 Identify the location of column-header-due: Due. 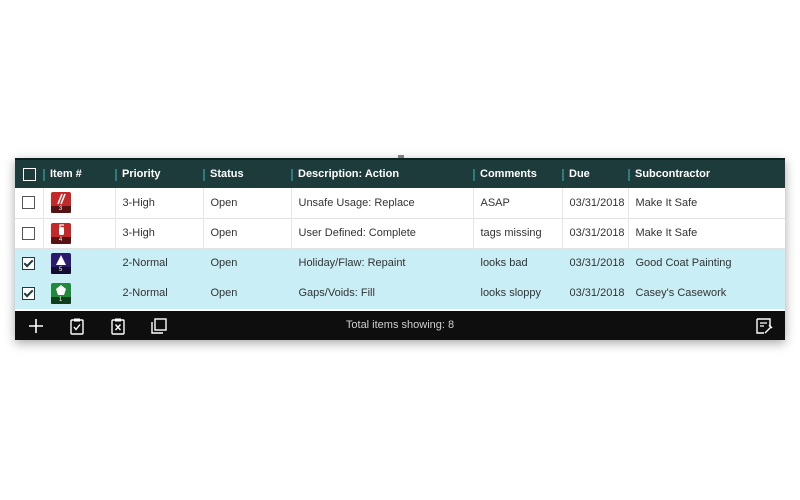
(595, 173).